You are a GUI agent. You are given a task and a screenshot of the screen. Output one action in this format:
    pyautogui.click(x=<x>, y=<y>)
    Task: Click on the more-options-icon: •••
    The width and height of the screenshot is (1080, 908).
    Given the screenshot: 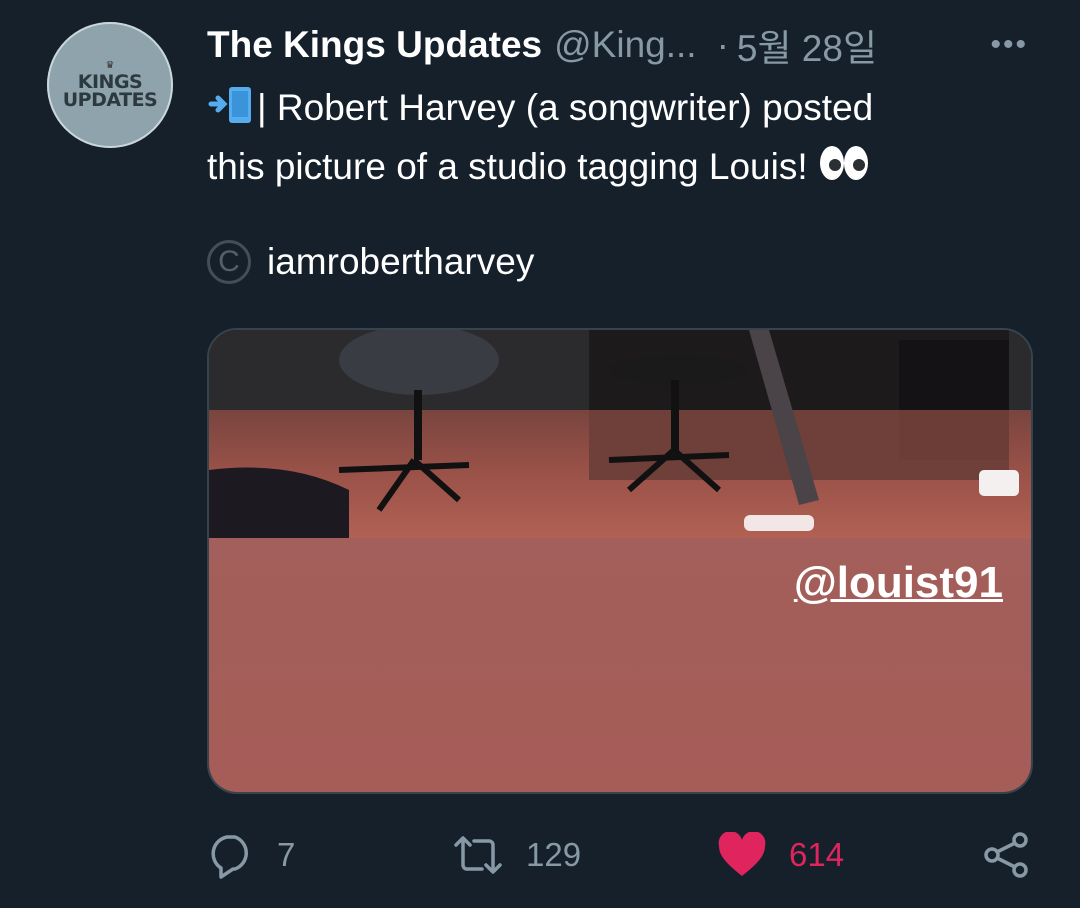 What is the action you would take?
    pyautogui.click(x=1009, y=45)
    